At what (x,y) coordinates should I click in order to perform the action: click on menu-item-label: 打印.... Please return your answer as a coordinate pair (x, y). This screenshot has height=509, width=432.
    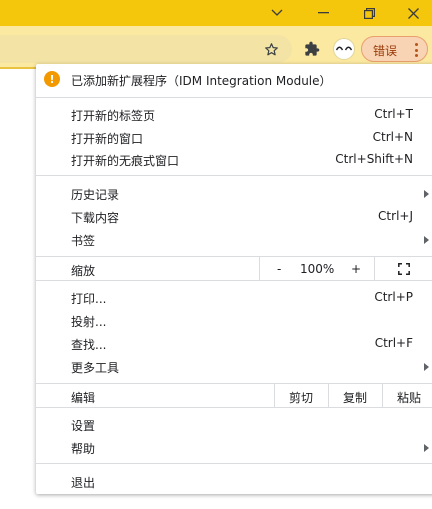
    Looking at the image, I should click on (89, 299).